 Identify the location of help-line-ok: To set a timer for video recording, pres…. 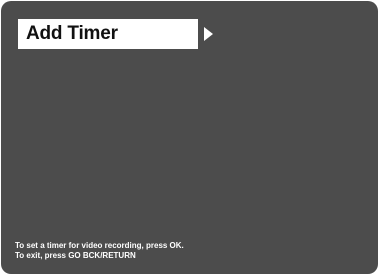
(99, 245).